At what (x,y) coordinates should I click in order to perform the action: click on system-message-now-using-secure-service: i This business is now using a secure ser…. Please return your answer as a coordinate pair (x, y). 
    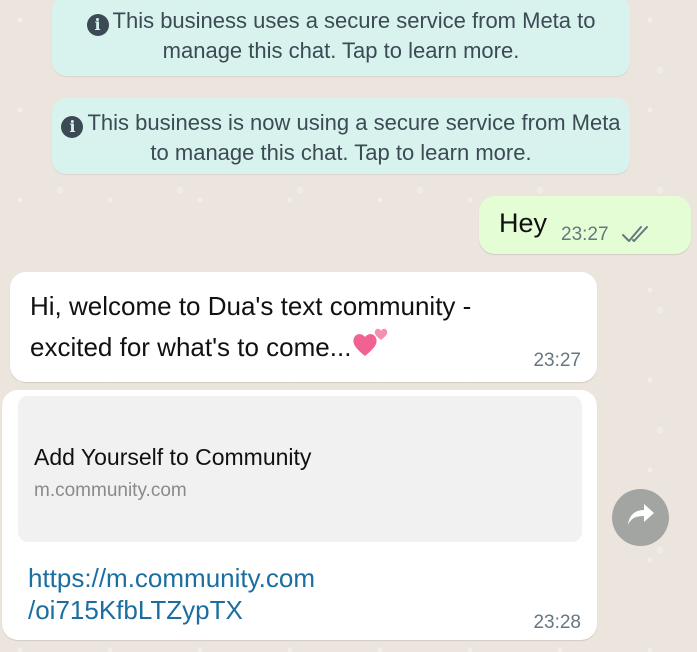
    Looking at the image, I should click on (341, 136).